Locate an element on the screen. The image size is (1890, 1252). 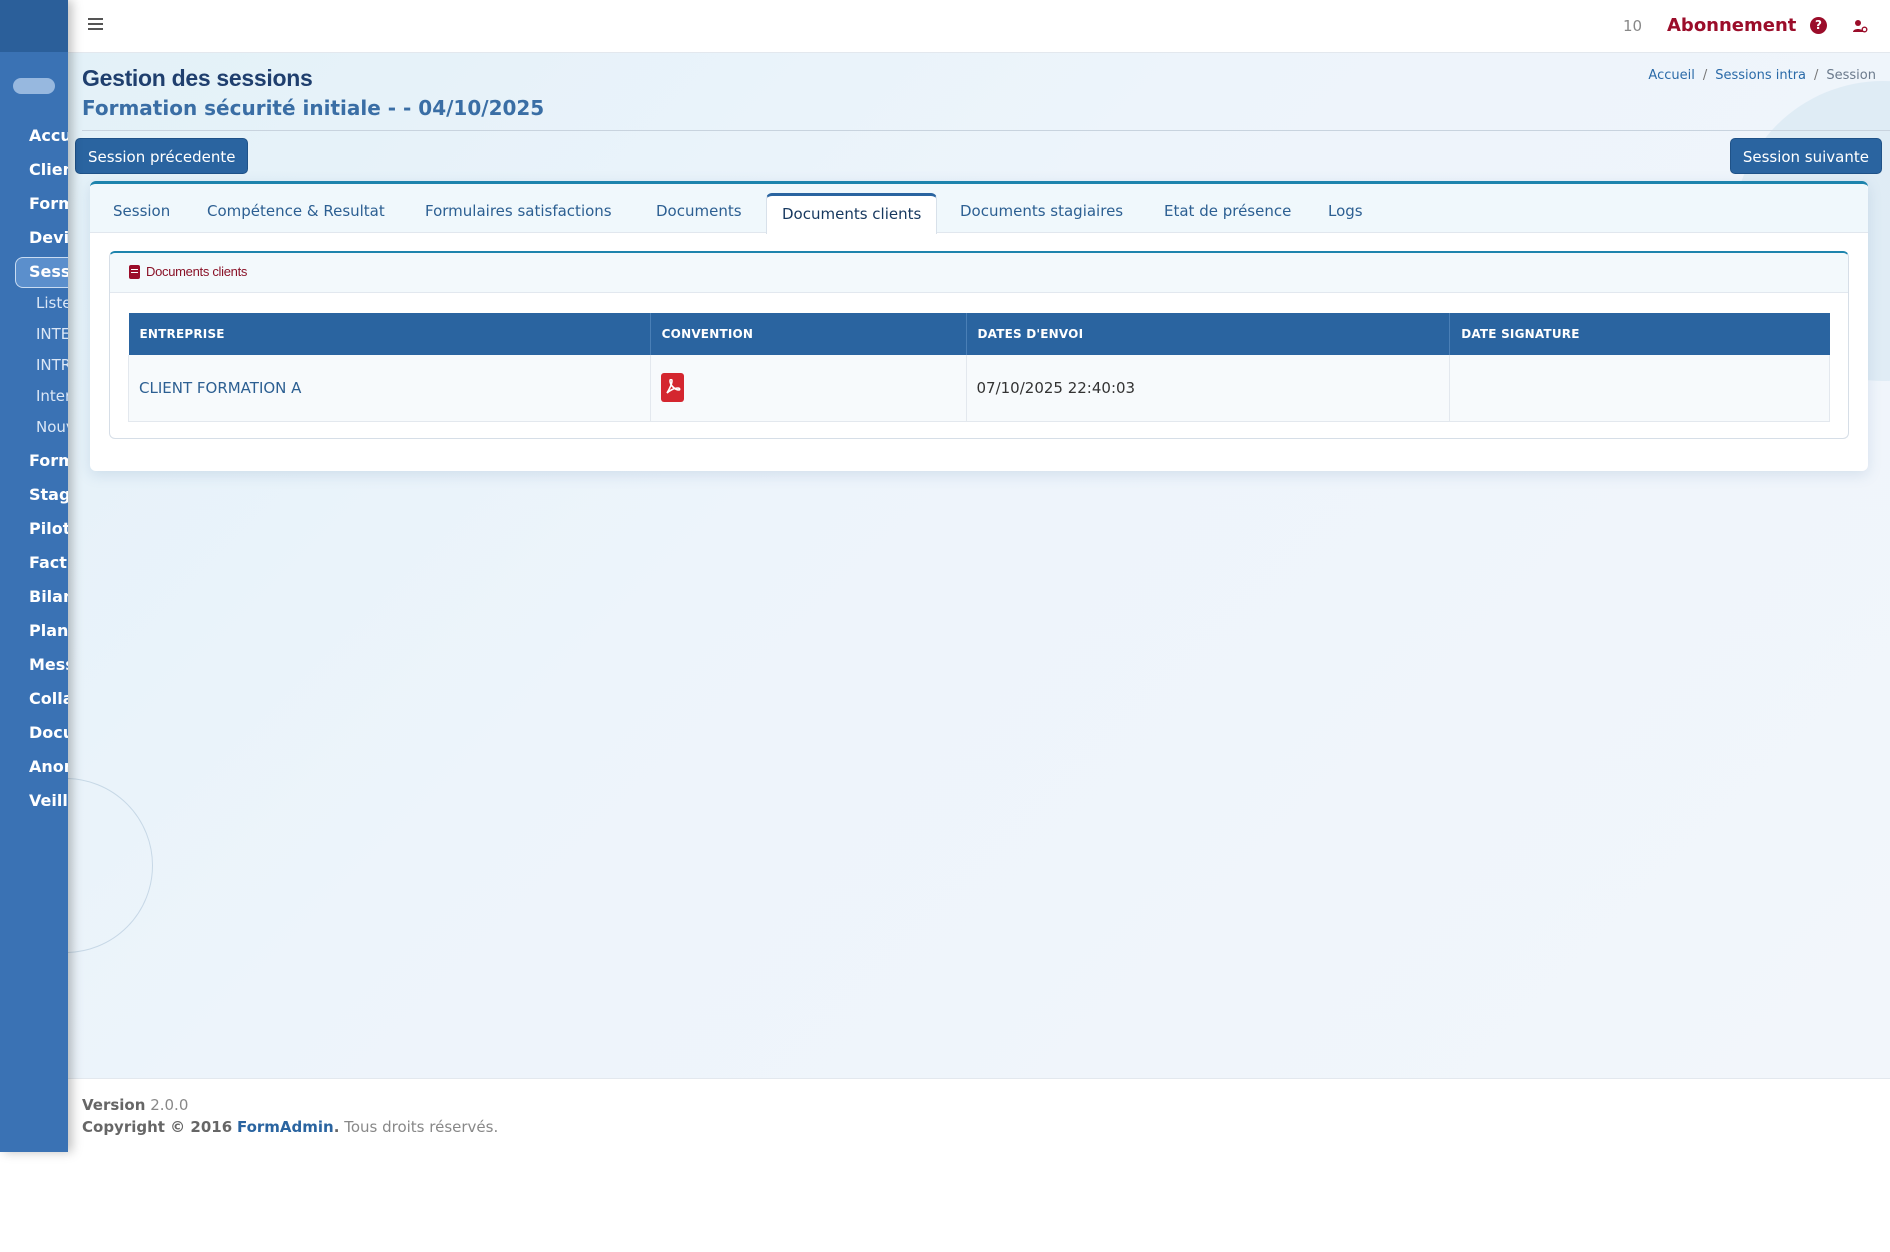
copyright-prefix: Copyright © 2016 is located at coordinates (157, 1127).